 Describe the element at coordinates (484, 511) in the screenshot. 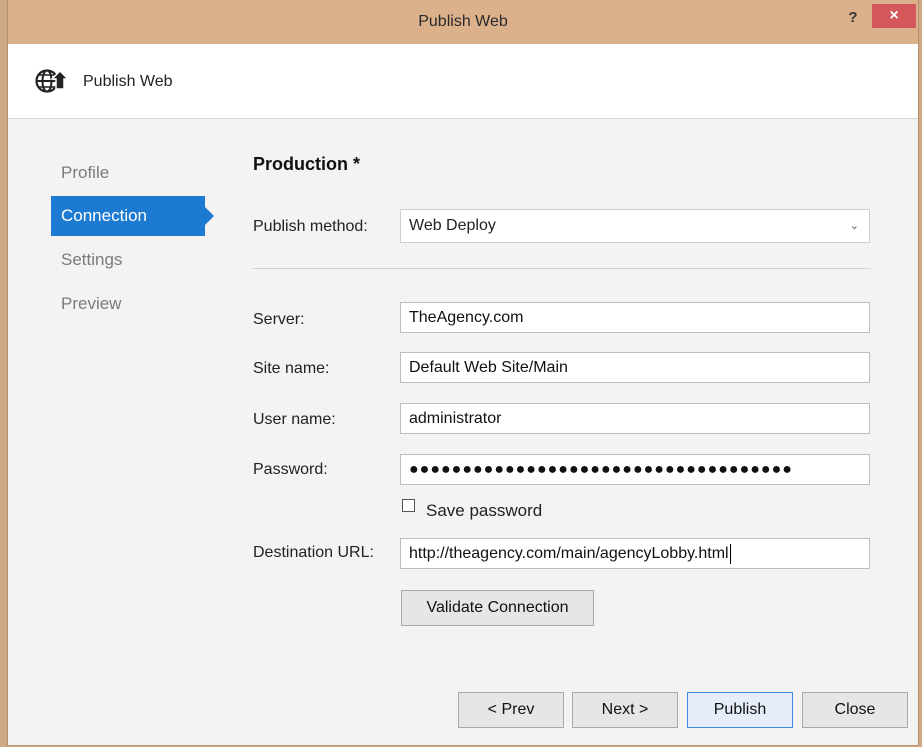

I see `save-password-label: Save password` at that location.